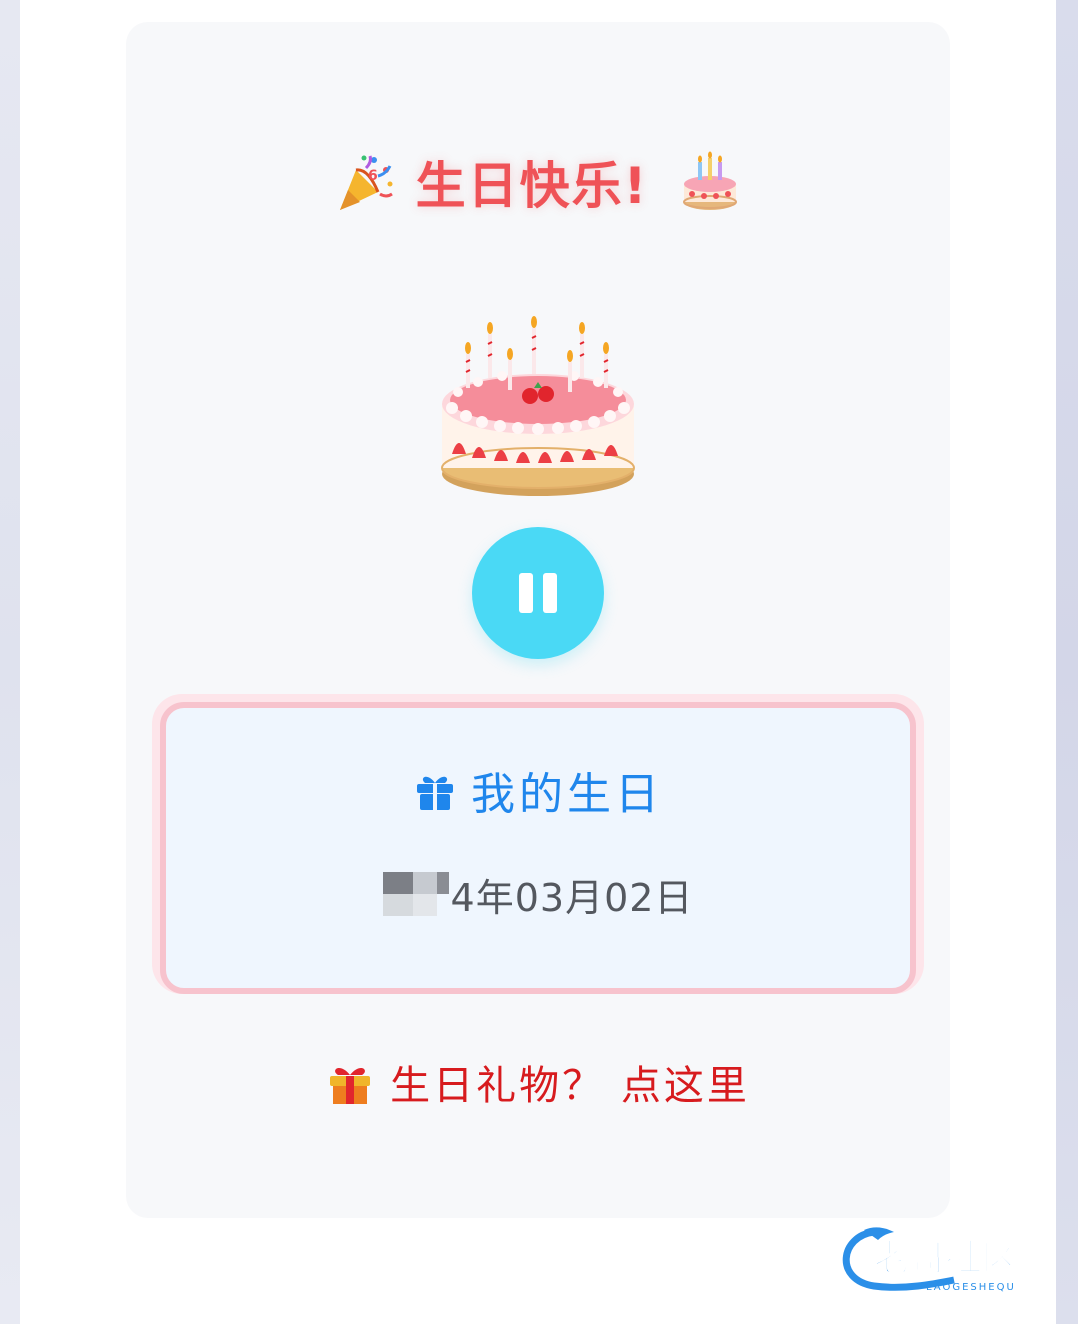  What do you see at coordinates (526, 593) in the screenshot?
I see `pause-icon` at bounding box center [526, 593].